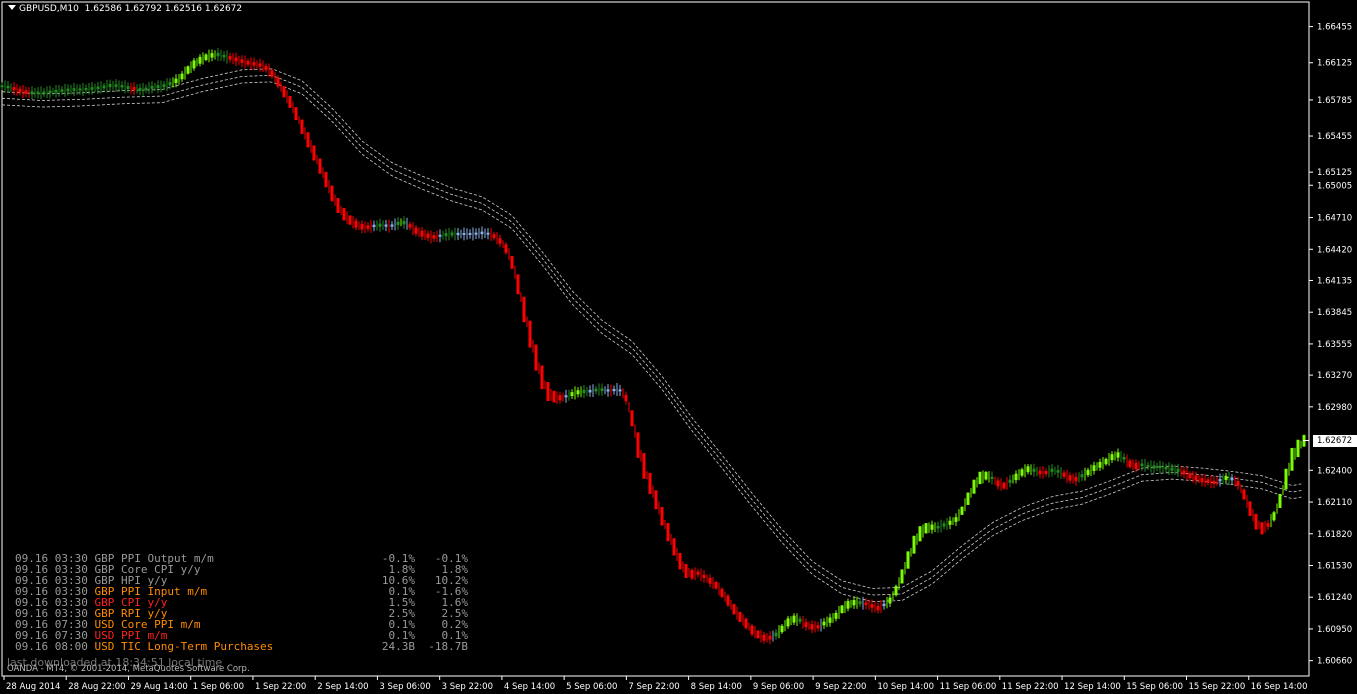 This screenshot has height=694, width=1357. What do you see at coordinates (103, 9) in the screenshot?
I see `open-value: 1.62586` at bounding box center [103, 9].